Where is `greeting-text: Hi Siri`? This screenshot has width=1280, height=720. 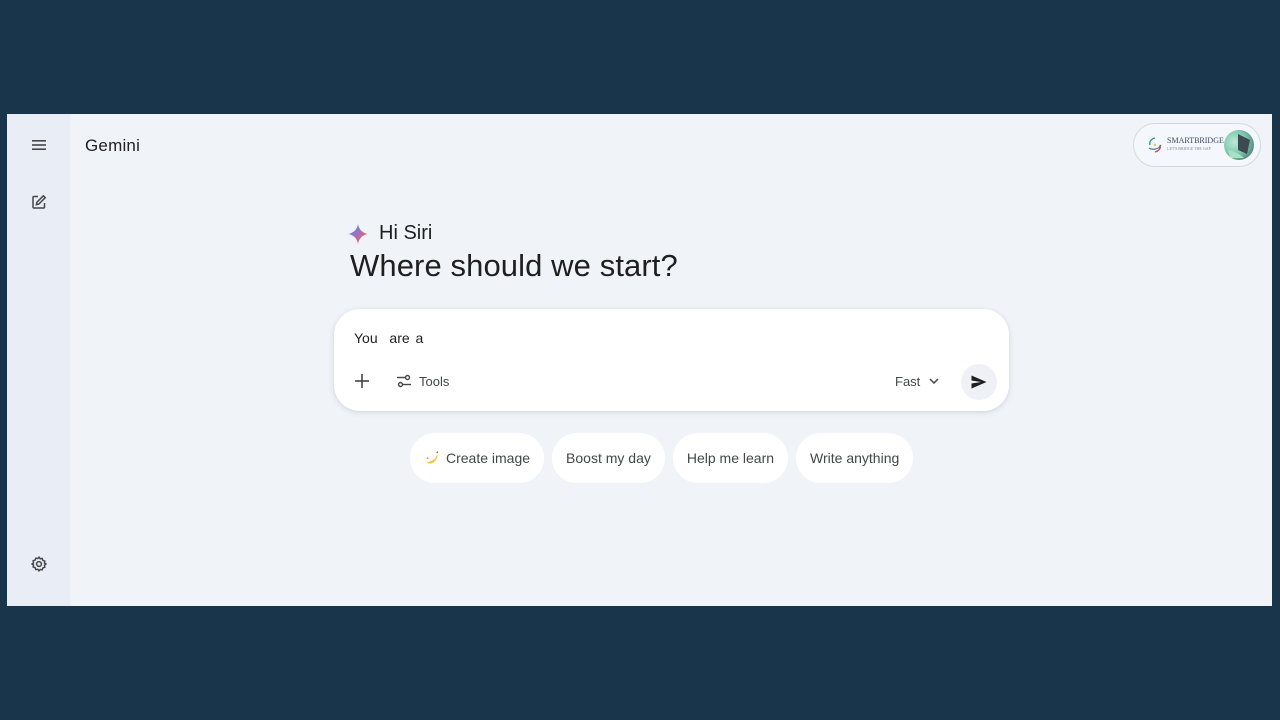 greeting-text: Hi Siri is located at coordinates (406, 233).